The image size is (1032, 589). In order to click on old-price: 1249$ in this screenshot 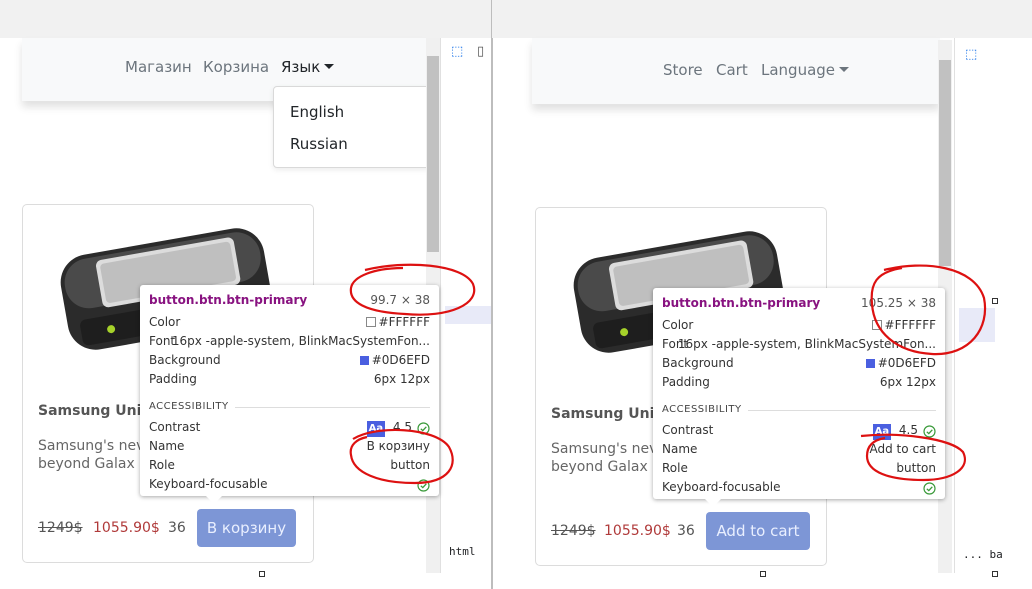, I will do `click(573, 531)`.